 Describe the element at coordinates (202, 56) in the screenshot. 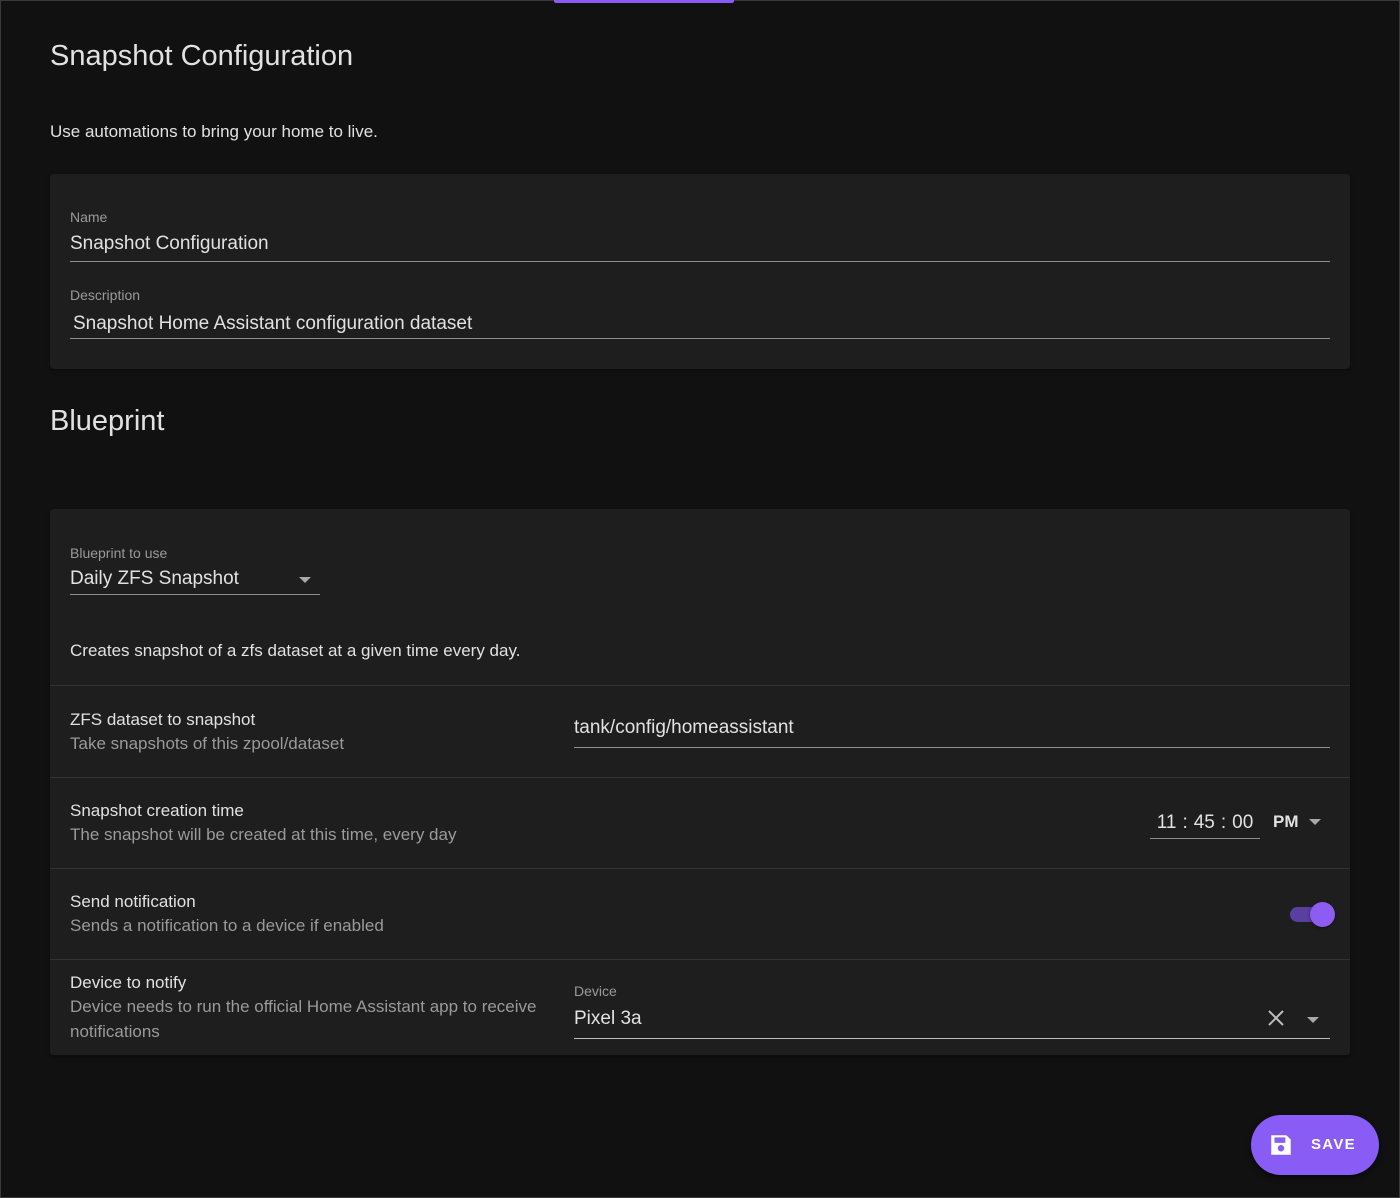

I see `page-title: Snapshot Configuration` at that location.